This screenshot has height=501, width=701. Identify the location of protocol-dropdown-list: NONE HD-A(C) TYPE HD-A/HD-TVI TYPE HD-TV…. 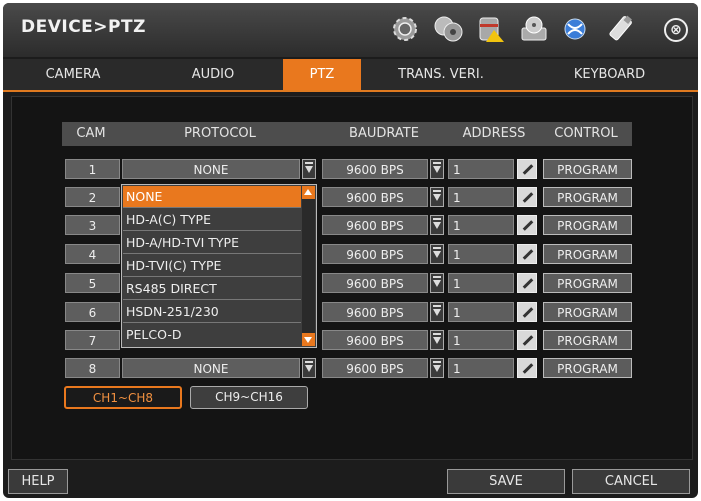
(219, 266).